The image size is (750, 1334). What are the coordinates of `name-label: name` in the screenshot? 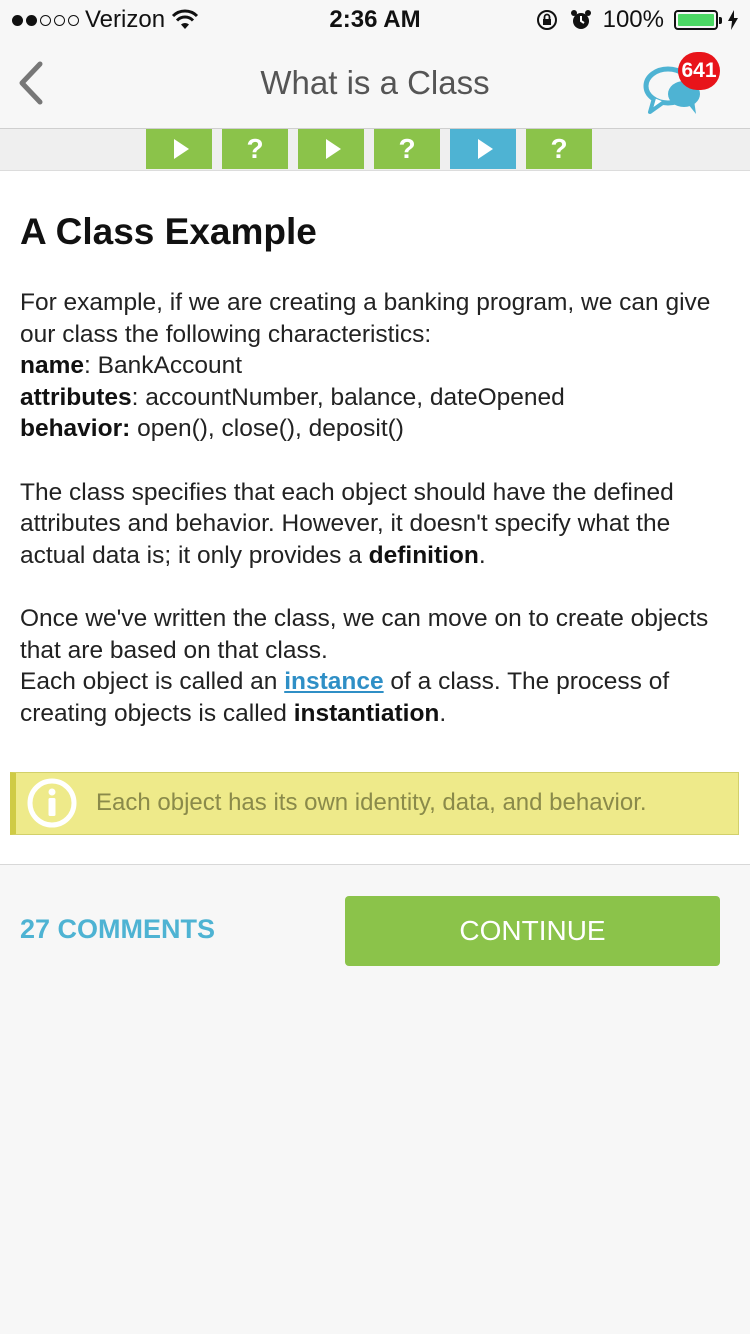 It's located at (52, 366).